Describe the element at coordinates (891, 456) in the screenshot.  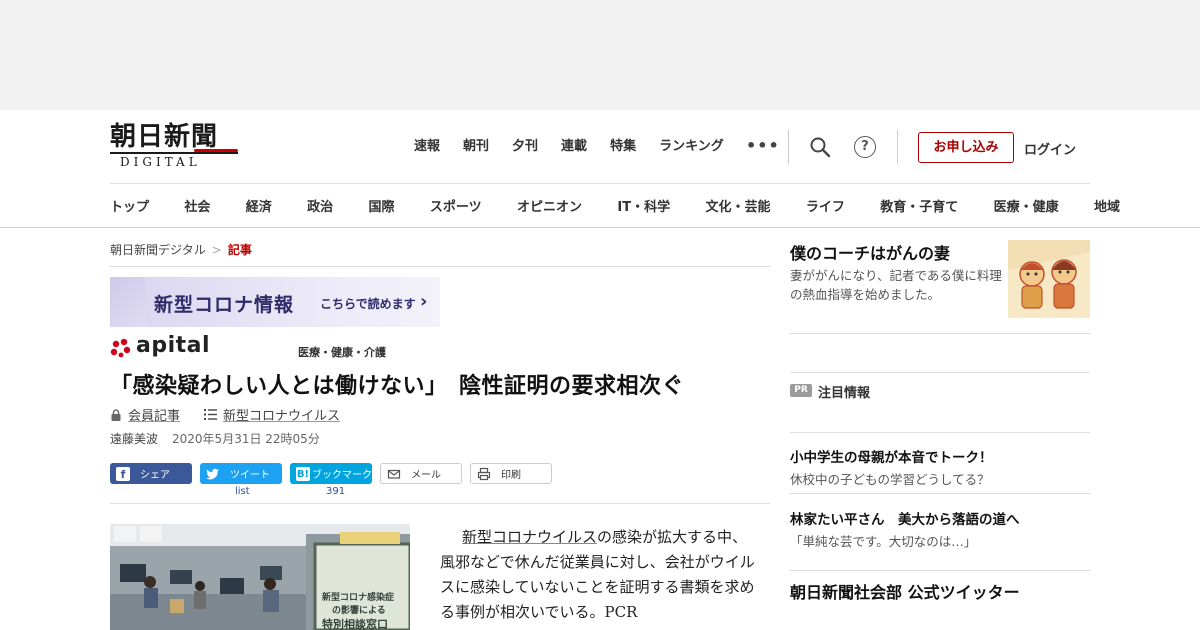
I see `sidebar-item-title: 小中学生の母親が本音でトーク！` at that location.